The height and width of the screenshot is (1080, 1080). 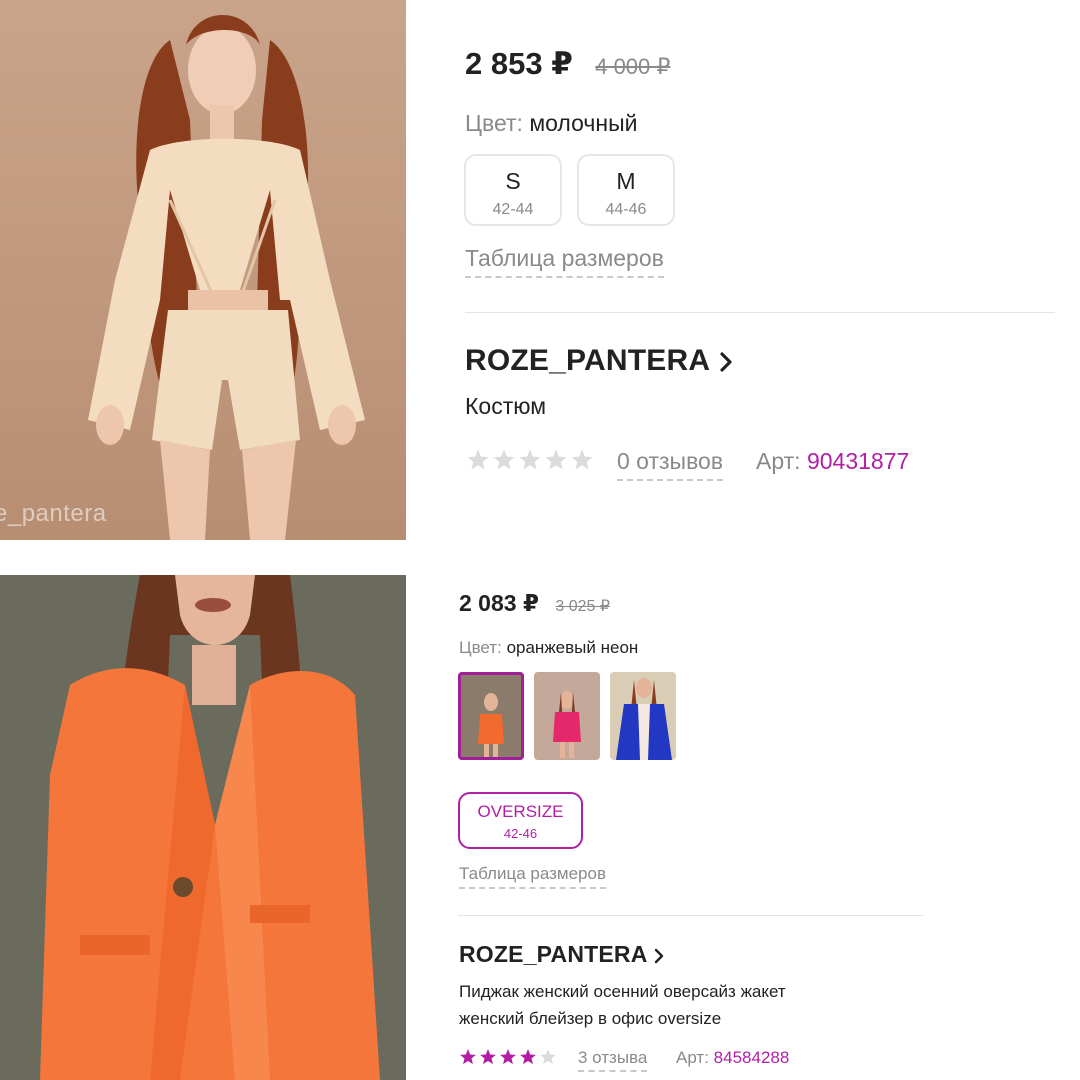 What do you see at coordinates (572, 647) in the screenshot?
I see `color-value: оранжевый неон` at bounding box center [572, 647].